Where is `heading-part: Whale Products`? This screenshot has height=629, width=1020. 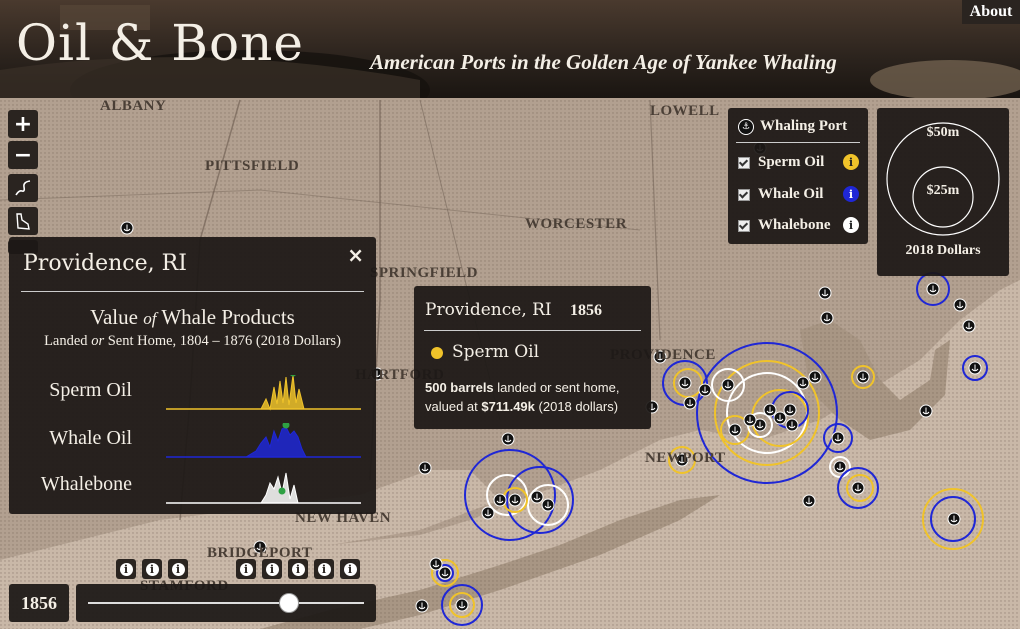 heading-part: Whale Products is located at coordinates (228, 317).